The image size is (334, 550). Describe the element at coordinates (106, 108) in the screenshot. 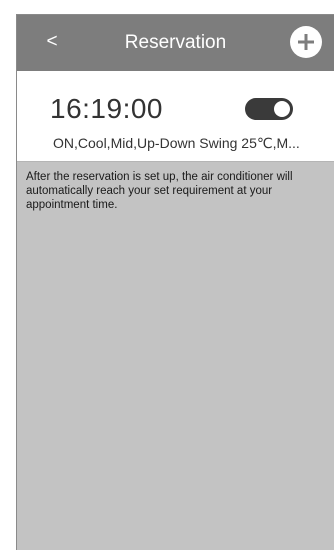

I see `reservation-time: 16:19:00` at that location.